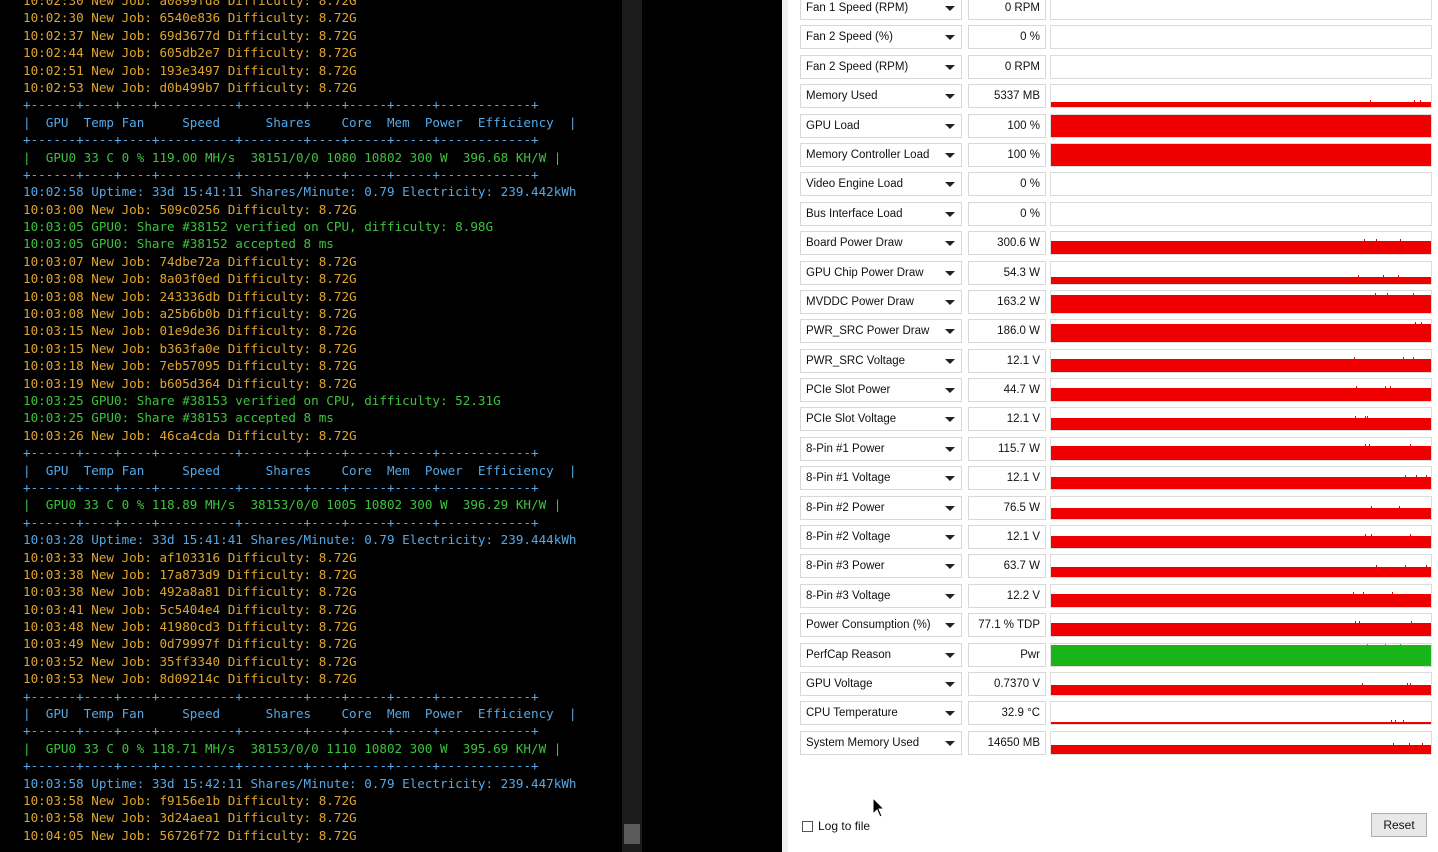 The width and height of the screenshot is (1438, 852). Describe the element at coordinates (1116, 477) in the screenshot. I see `sensor-row: 8-Pin #1 Voltage 12.1 V` at that location.